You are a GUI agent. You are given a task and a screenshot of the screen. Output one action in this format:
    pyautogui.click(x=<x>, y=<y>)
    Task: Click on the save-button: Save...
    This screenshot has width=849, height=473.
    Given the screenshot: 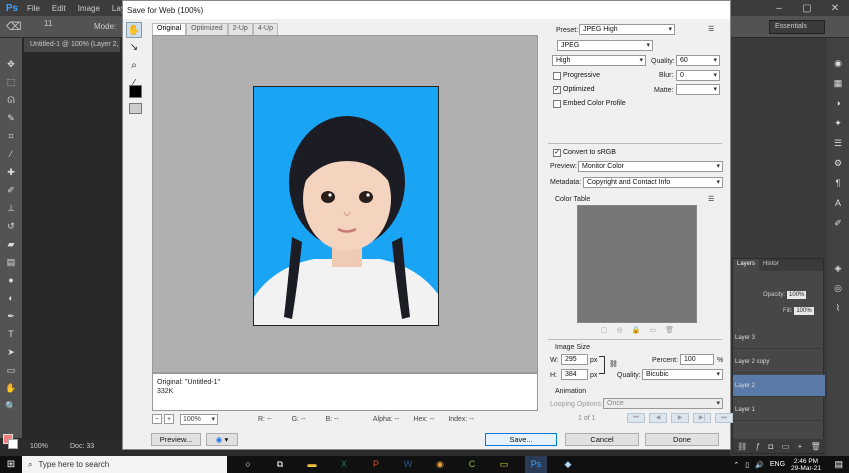 What is the action you would take?
    pyautogui.click(x=521, y=439)
    